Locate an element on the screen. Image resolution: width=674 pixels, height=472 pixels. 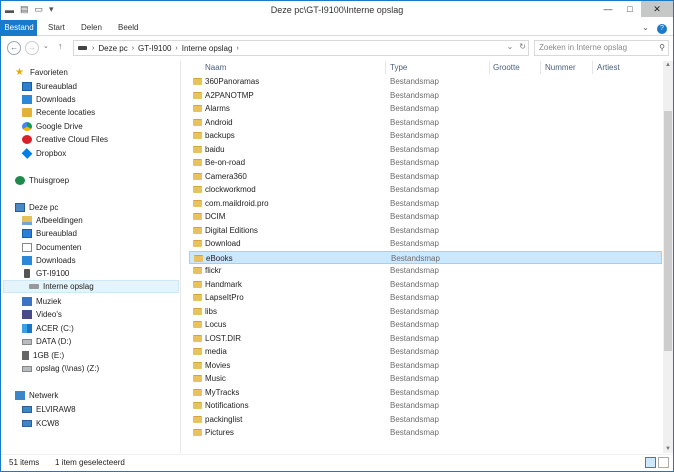
column-header-type: Type is located at coordinates (398, 67).